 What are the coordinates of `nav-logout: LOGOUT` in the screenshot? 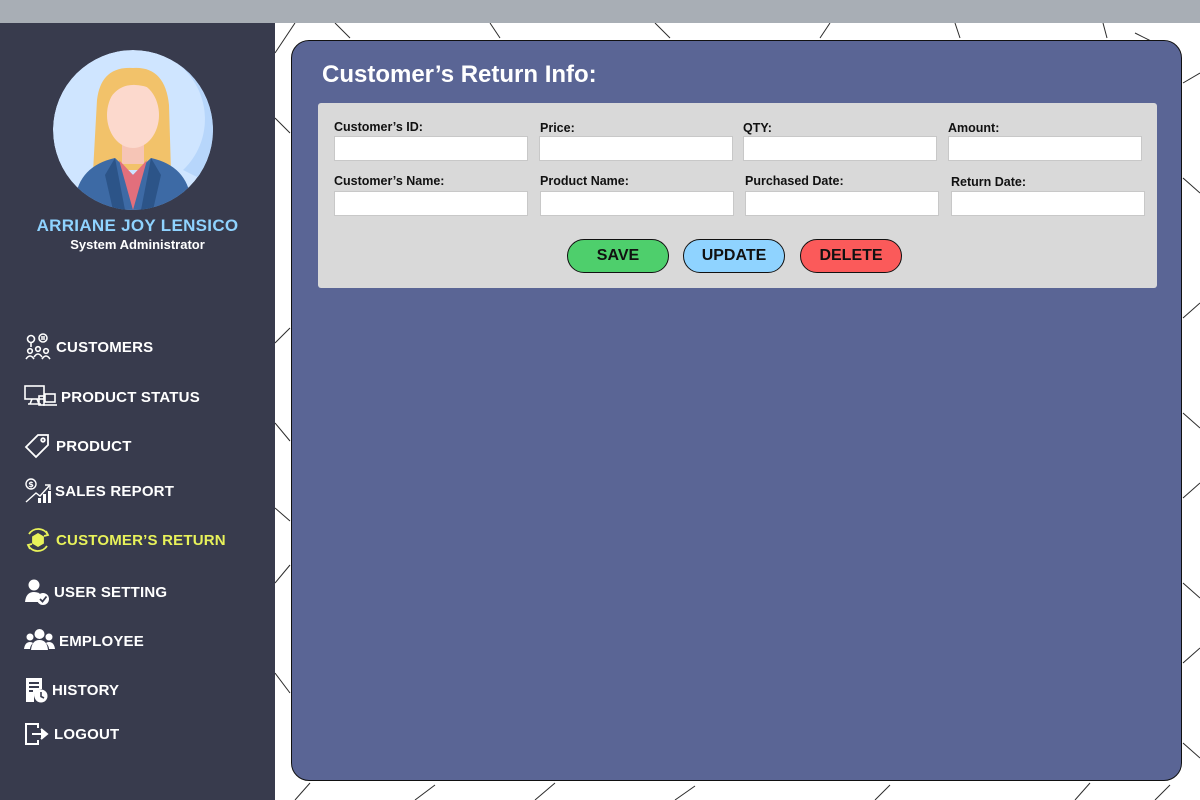 It's located at (71, 734).